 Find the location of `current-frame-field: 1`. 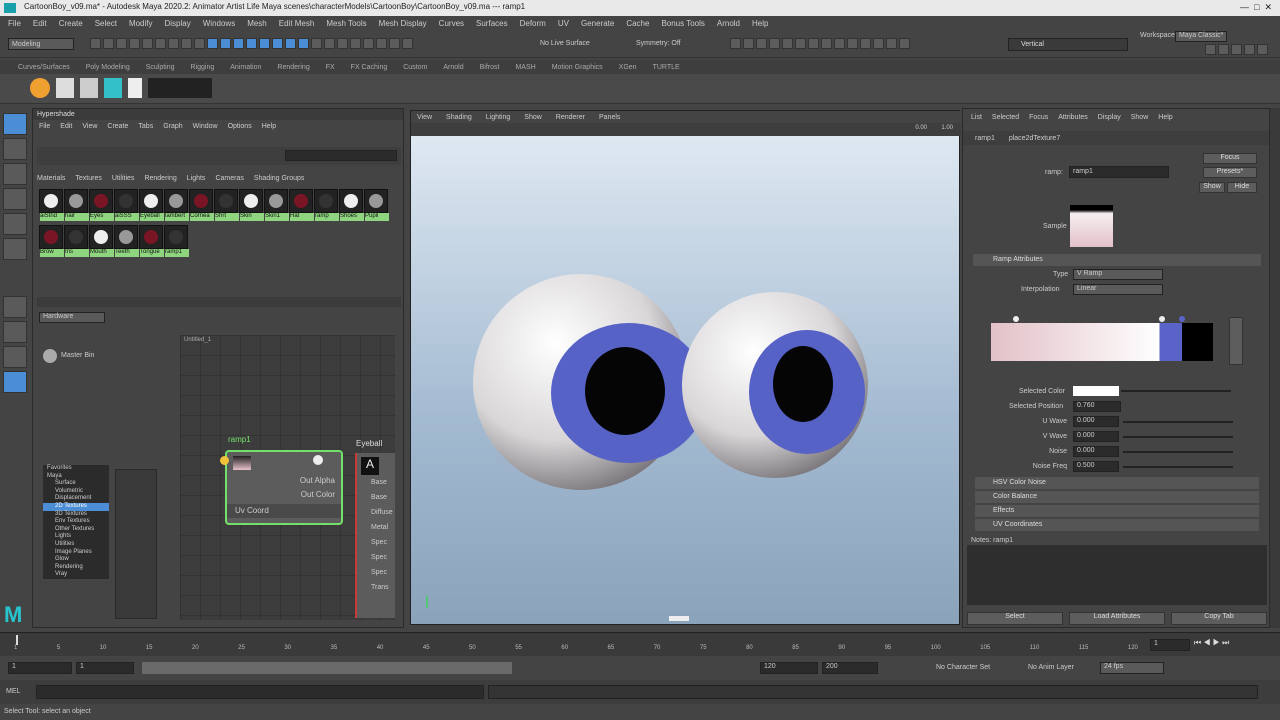

current-frame-field: 1 is located at coordinates (1170, 645).